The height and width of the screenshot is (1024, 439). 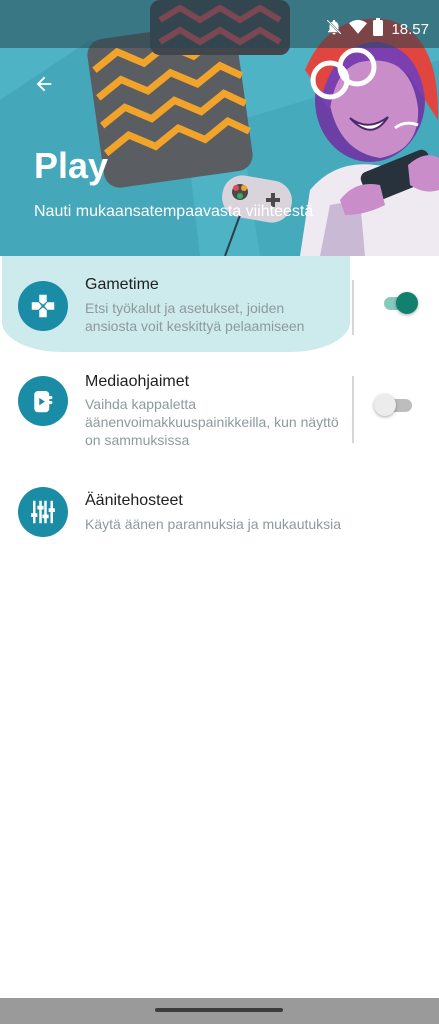 What do you see at coordinates (219, 24) in the screenshot?
I see `status-bar: 18.57` at bounding box center [219, 24].